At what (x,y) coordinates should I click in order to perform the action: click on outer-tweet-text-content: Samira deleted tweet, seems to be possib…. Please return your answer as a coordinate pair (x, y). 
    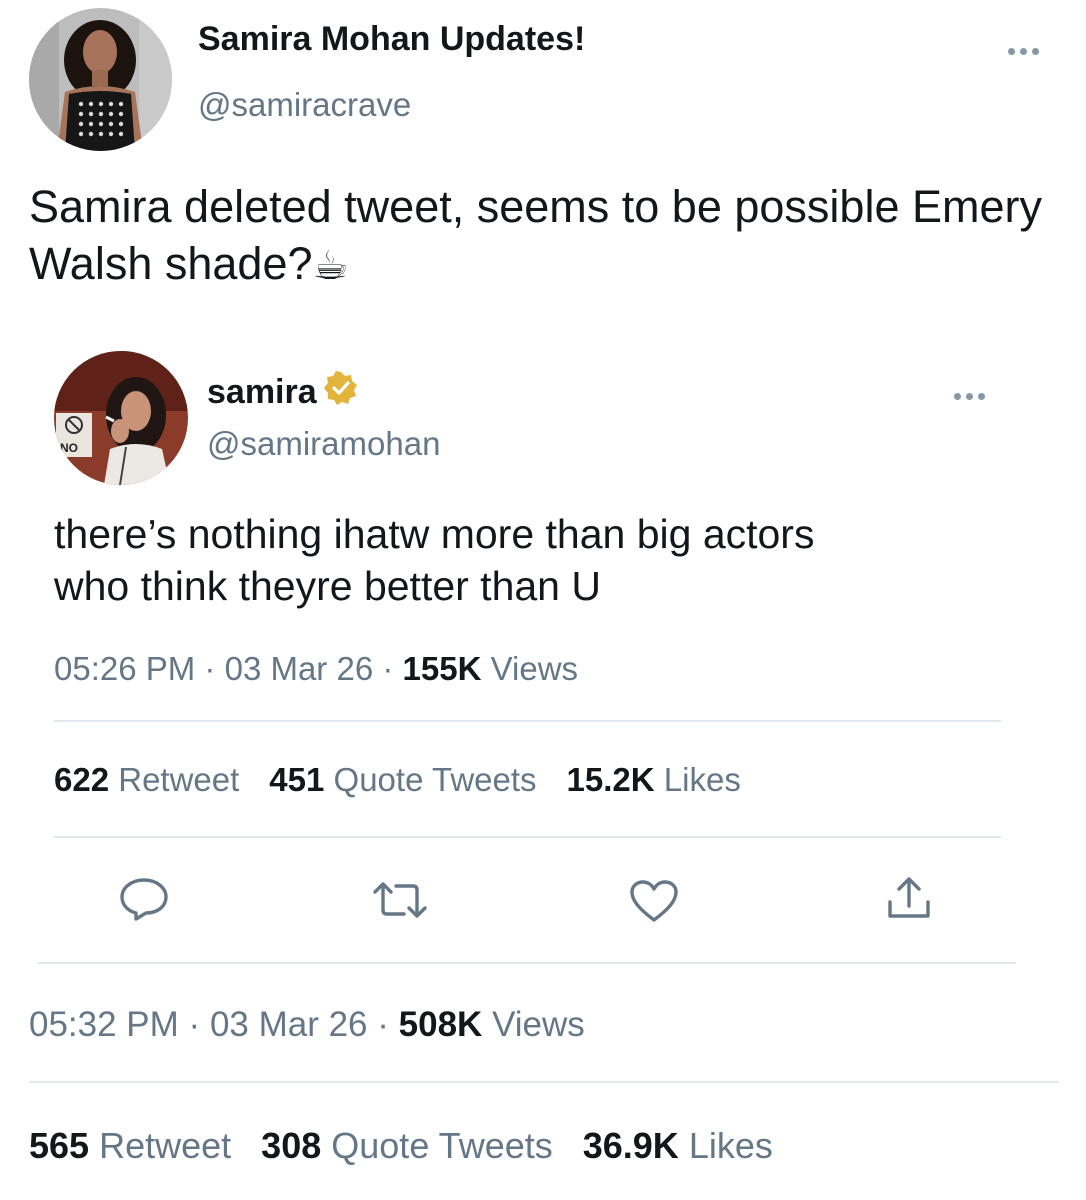
    Looking at the image, I should click on (535, 235).